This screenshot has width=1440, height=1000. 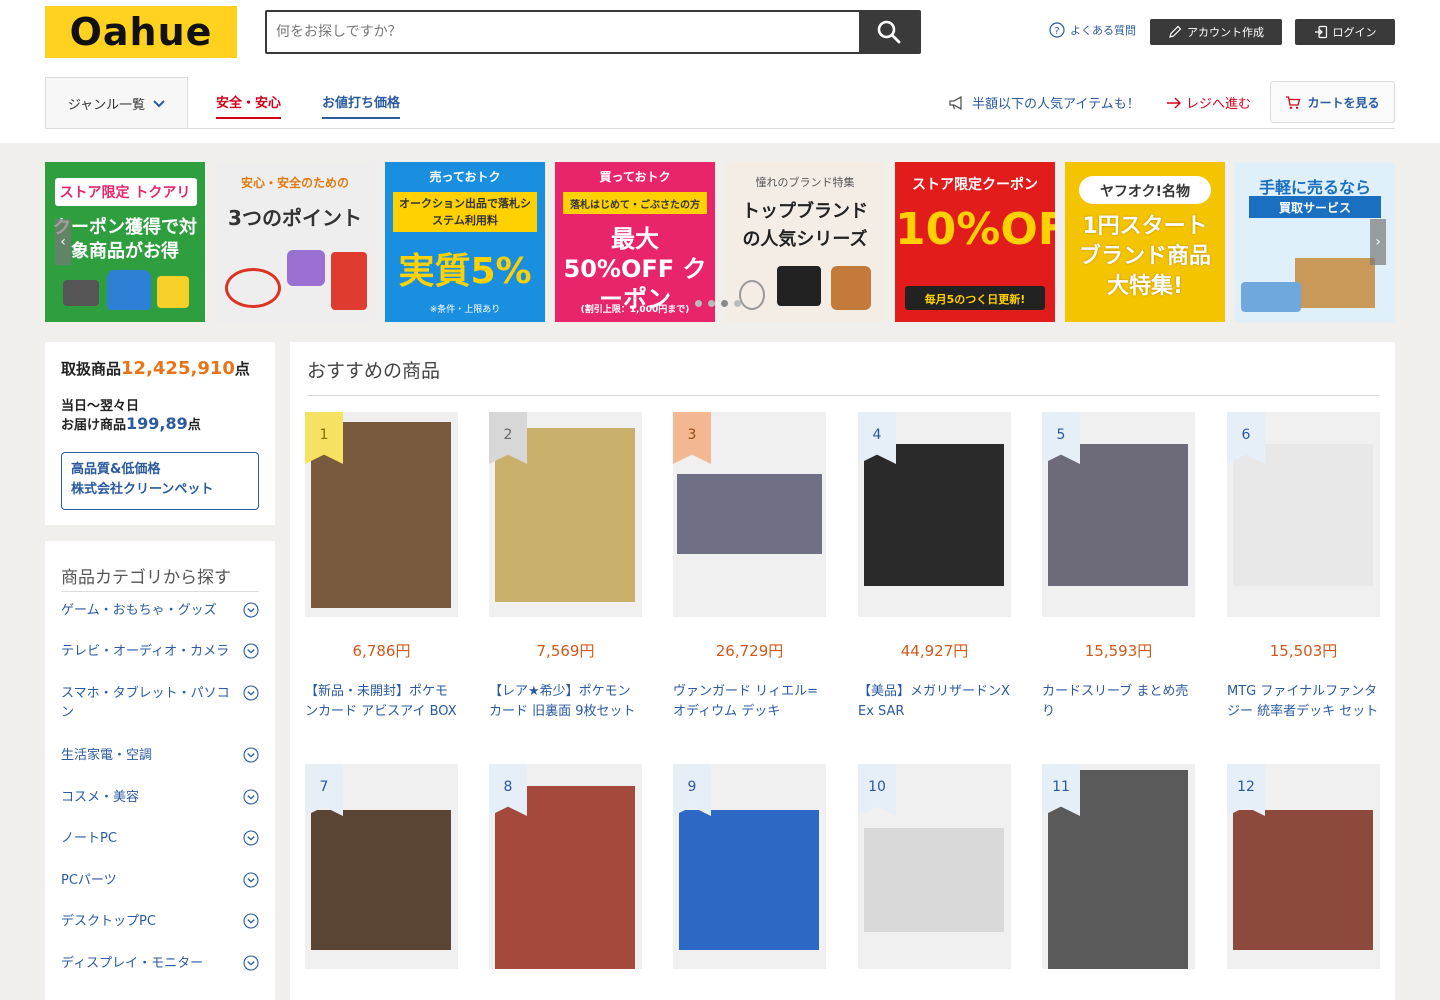 I want to click on product-image-frame: 8, so click(x=565, y=866).